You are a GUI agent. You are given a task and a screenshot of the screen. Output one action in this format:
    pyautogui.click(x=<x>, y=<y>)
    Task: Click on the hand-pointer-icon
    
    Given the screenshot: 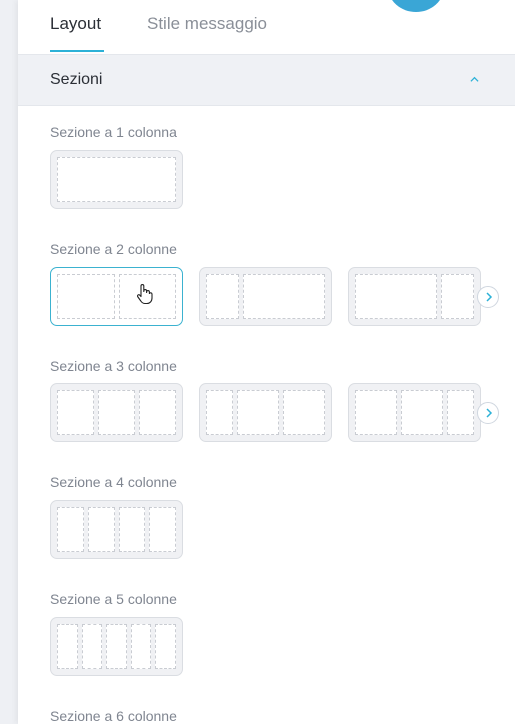 What is the action you would take?
    pyautogui.click(x=145, y=294)
    